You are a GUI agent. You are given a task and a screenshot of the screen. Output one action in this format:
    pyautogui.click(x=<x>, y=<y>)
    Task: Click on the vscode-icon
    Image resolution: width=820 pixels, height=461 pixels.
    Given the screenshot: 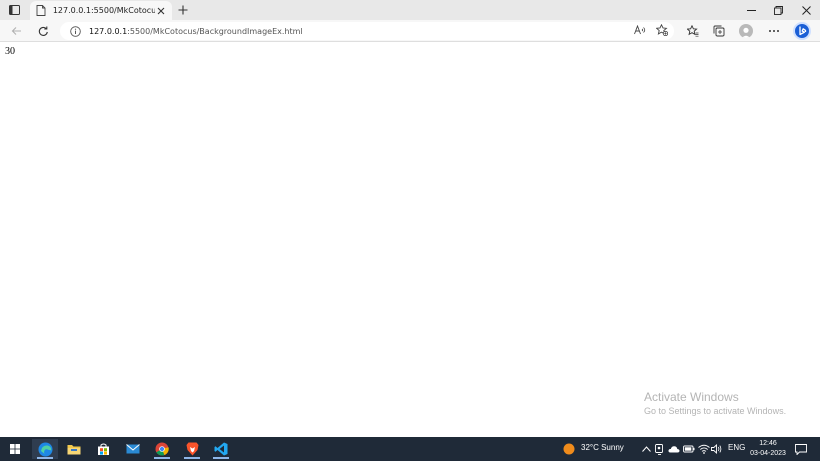 What is the action you would take?
    pyautogui.click(x=221, y=449)
    